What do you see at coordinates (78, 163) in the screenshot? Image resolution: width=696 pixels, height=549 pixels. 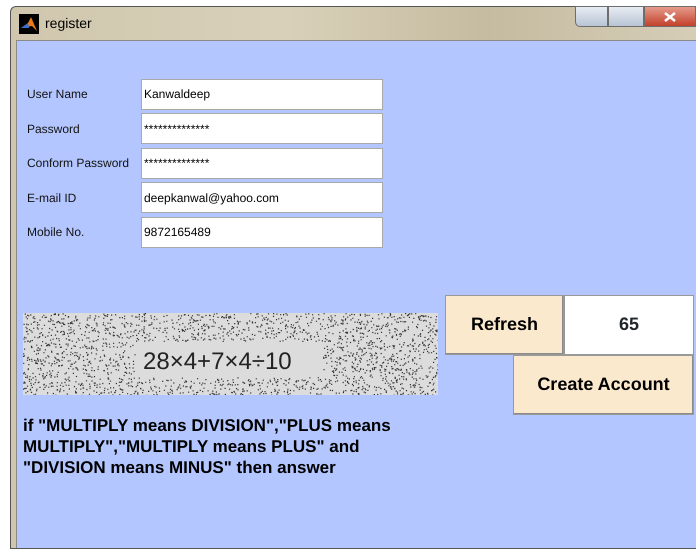 I see `field-label: Conform Password` at bounding box center [78, 163].